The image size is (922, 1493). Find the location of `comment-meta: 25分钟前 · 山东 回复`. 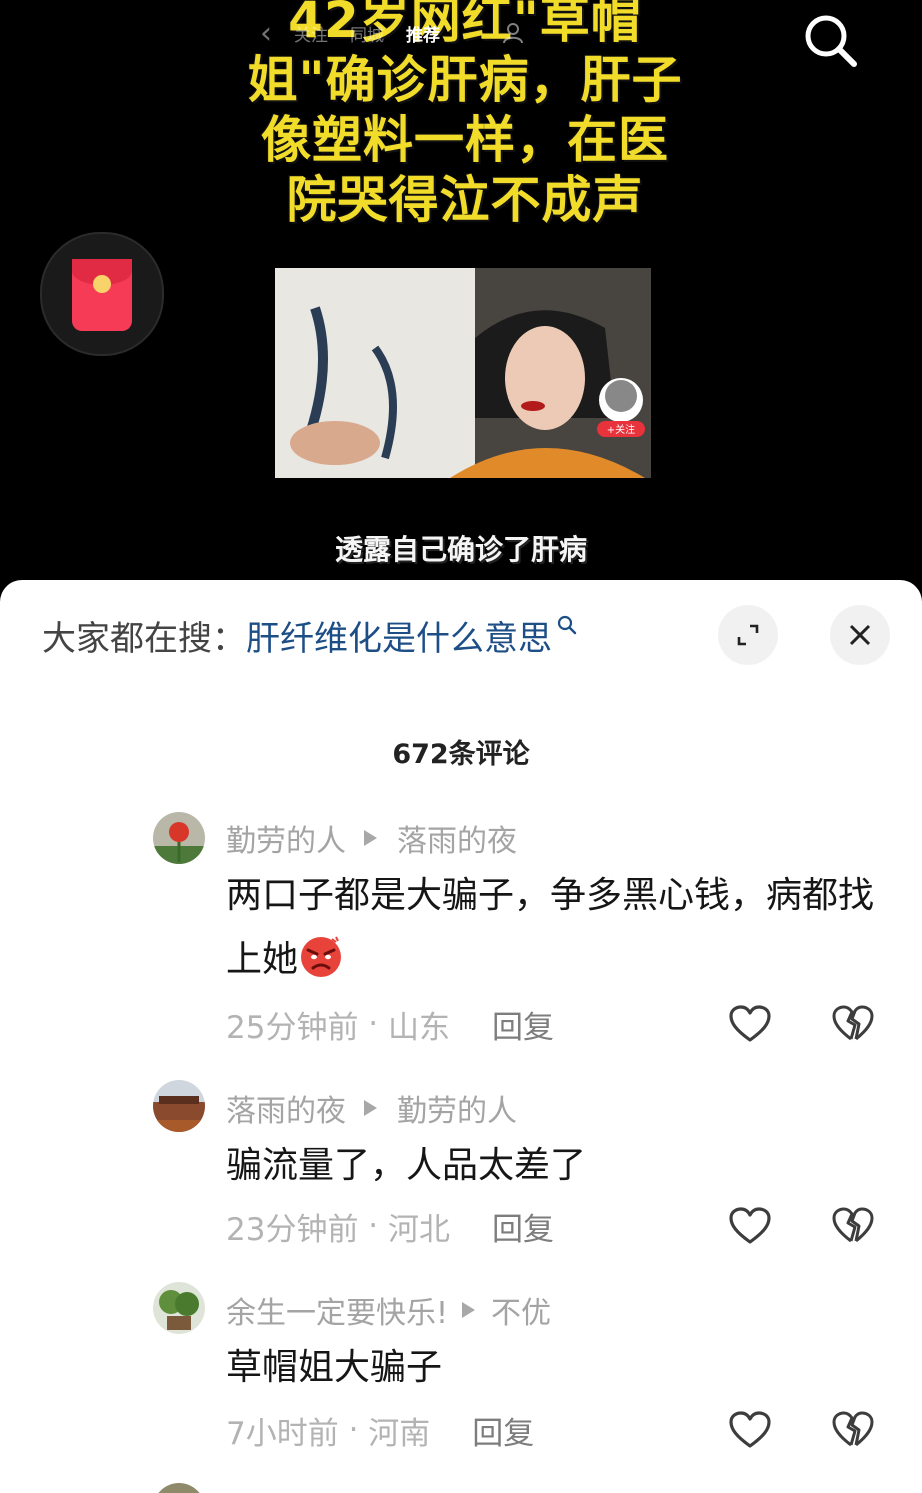

comment-meta: 25分钟前 · 山东 回复 is located at coordinates (390, 1024).